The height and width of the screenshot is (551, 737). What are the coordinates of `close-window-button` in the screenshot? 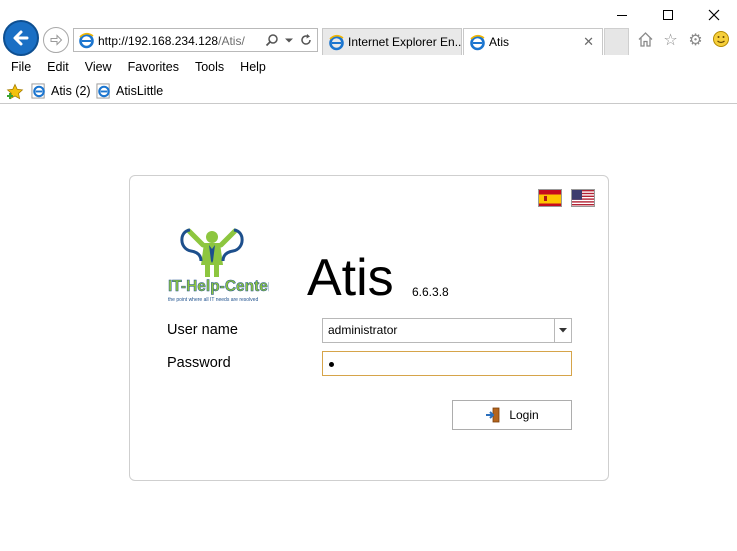 It's located at (714, 15).